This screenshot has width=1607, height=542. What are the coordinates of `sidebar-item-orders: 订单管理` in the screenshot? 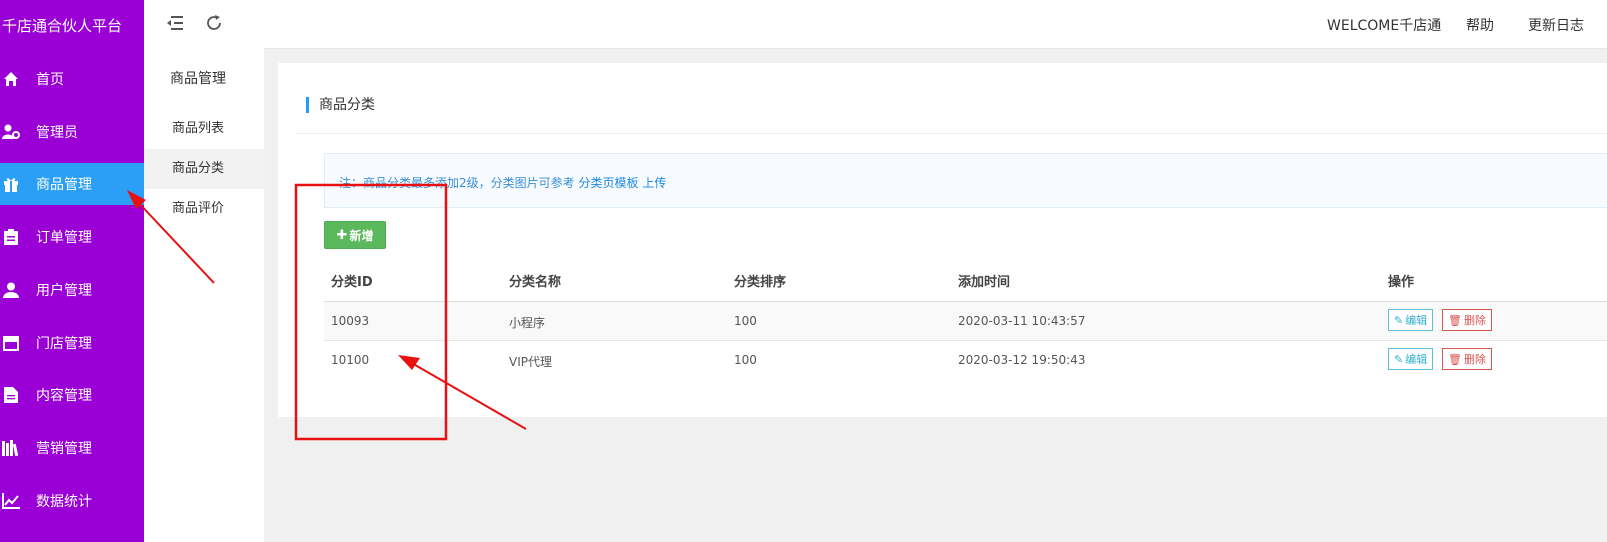 It's located at (72, 237).